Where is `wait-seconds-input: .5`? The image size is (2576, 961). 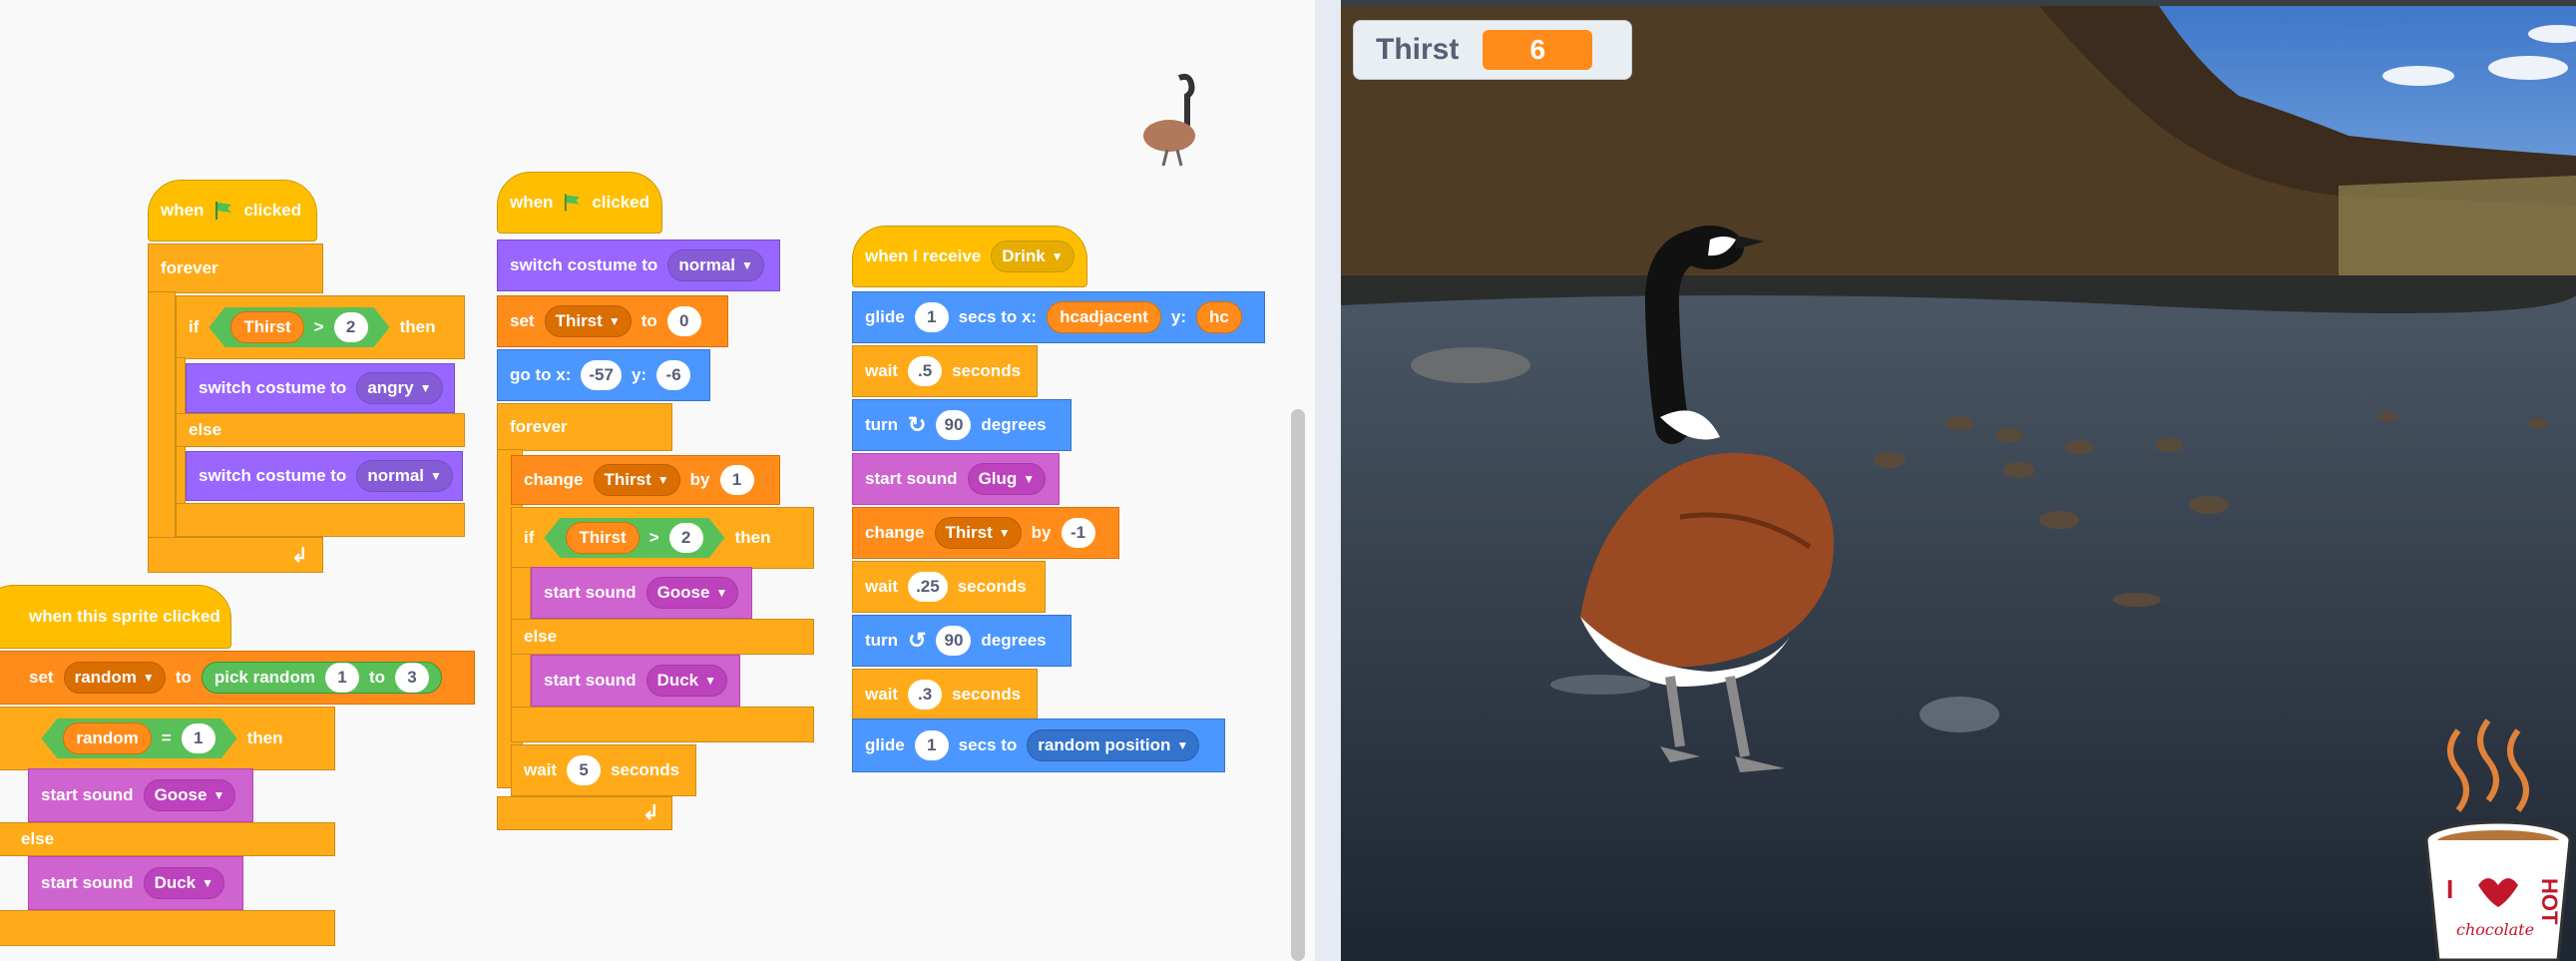 wait-seconds-input: .5 is located at coordinates (925, 371).